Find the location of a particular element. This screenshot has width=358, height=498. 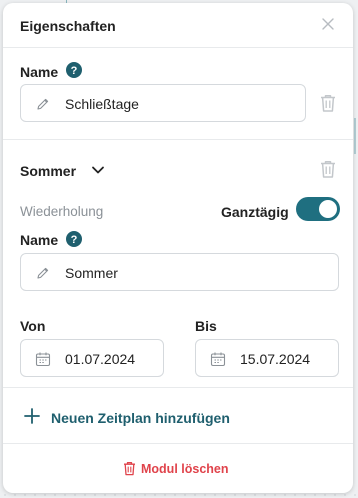

to-date-value: 15.07.2024 is located at coordinates (275, 359).